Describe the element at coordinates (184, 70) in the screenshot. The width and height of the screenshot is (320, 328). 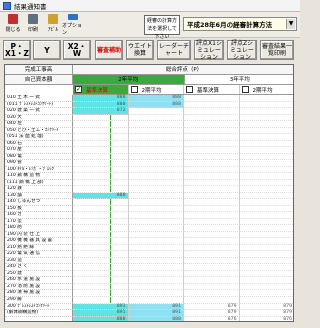
I see `header-right: 総合評点（P）` at that location.